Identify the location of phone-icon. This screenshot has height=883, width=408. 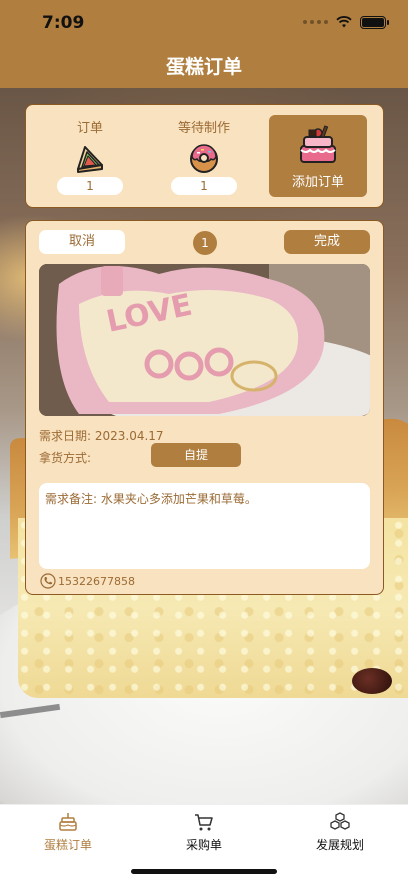
(48, 581).